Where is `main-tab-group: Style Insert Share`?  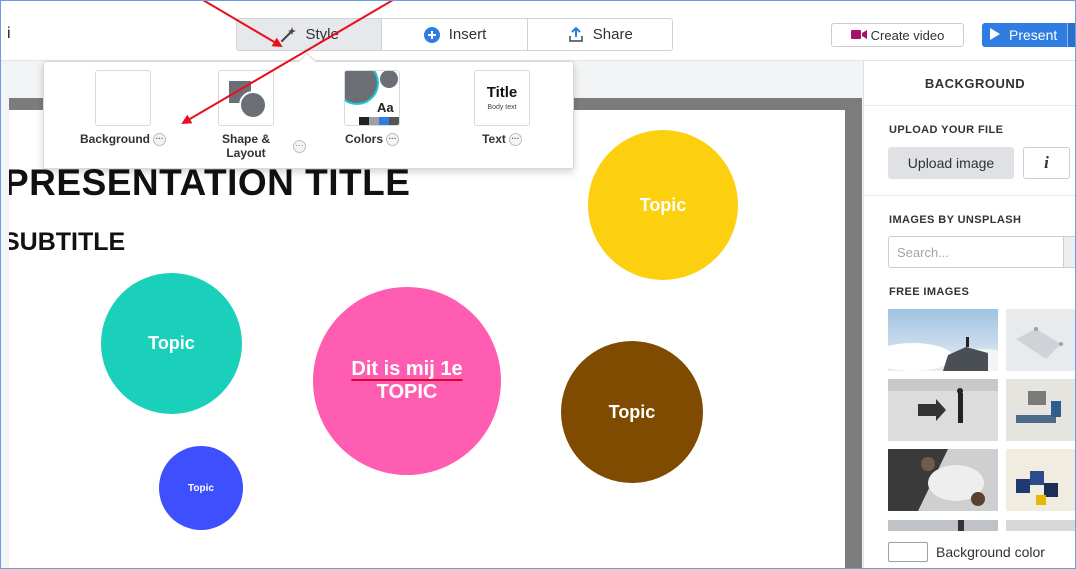 main-tab-group: Style Insert Share is located at coordinates (454, 34).